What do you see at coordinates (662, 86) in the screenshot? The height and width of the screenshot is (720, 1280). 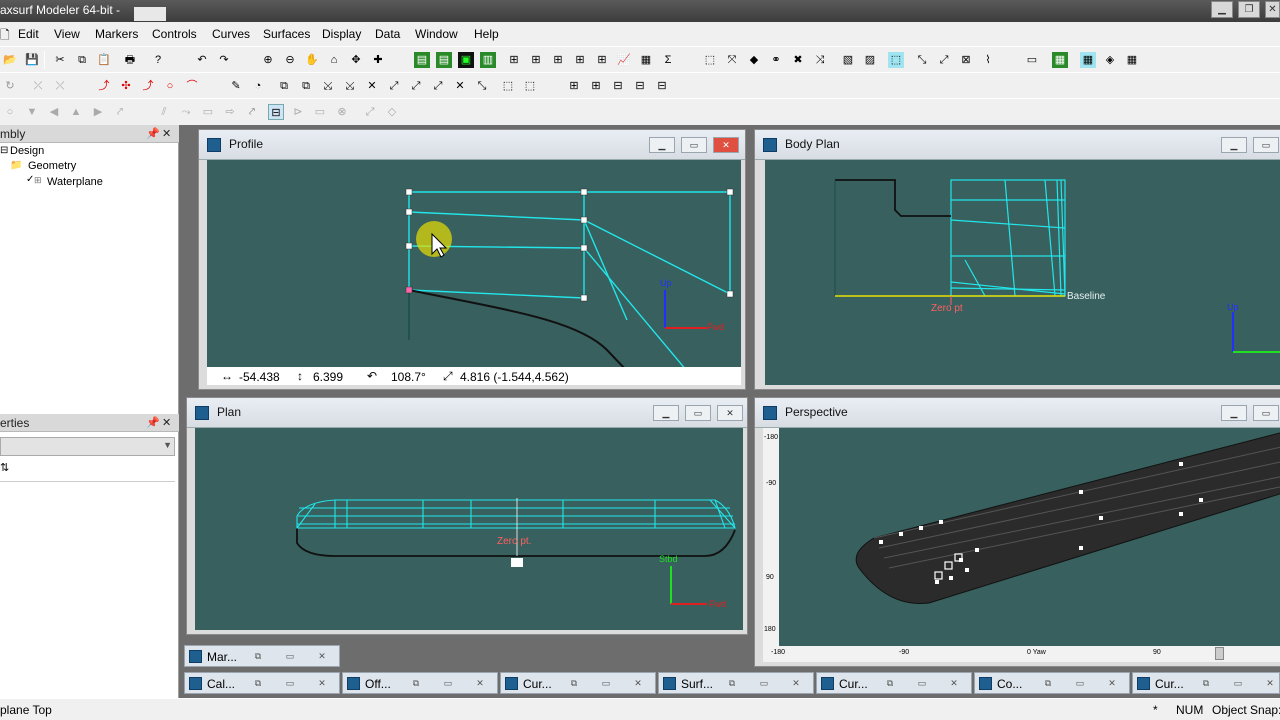 I see `tool-z-icon: ⊟` at bounding box center [662, 86].